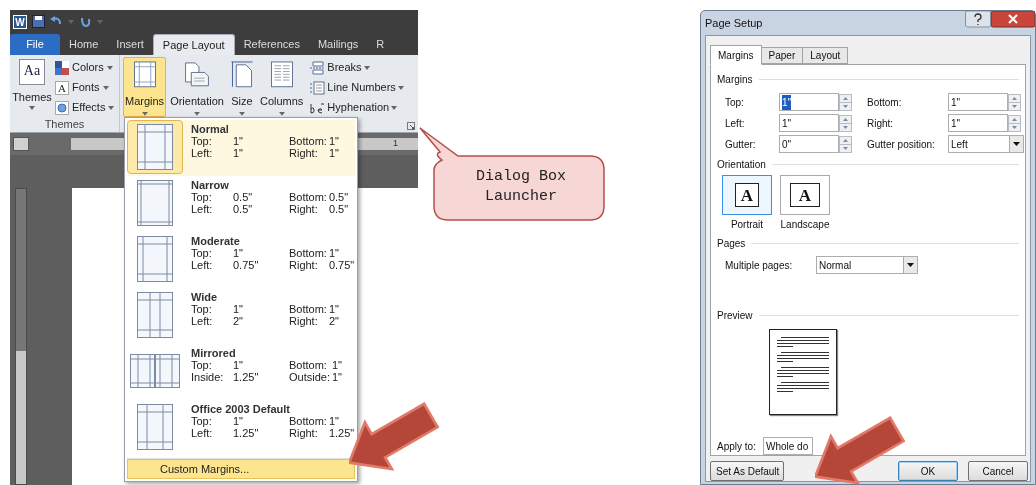 The image size is (1036, 485). I want to click on preset-name: Narrow, so click(210, 185).